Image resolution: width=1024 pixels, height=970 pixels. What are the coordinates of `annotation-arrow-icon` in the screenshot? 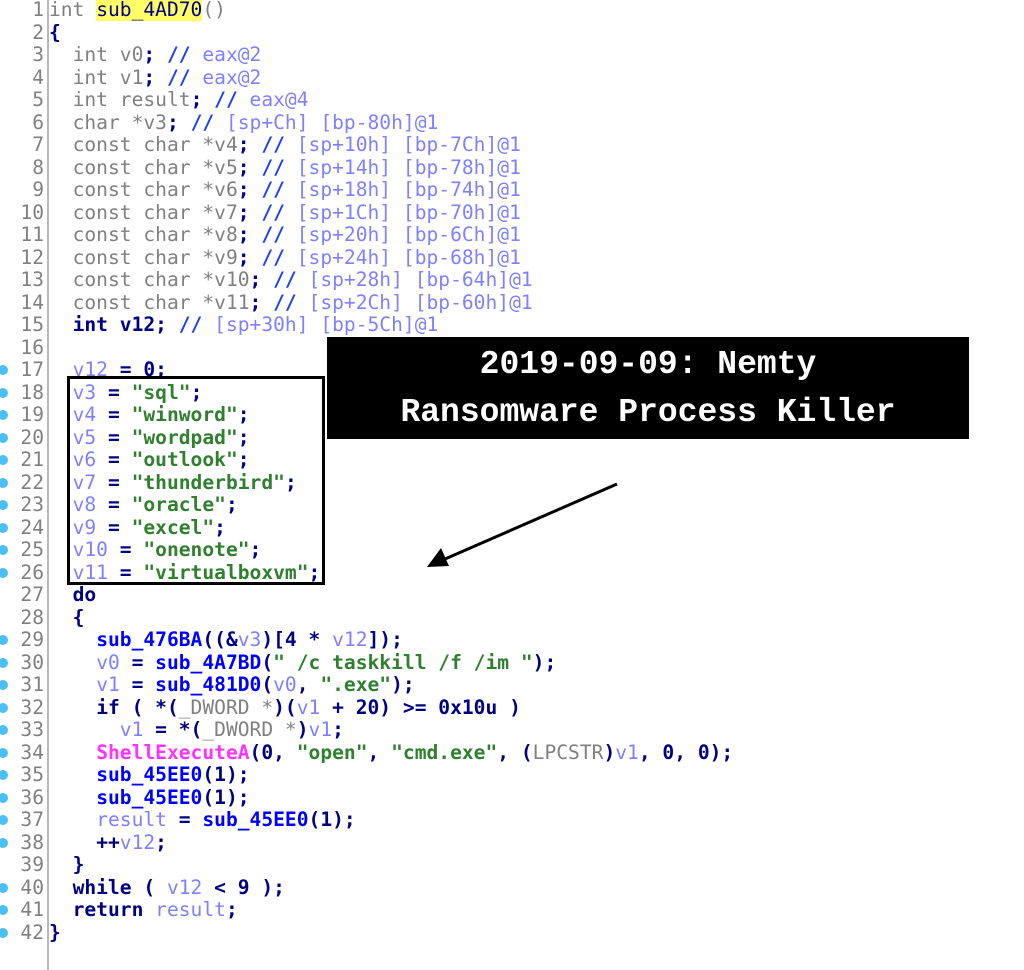 It's located at (522, 524).